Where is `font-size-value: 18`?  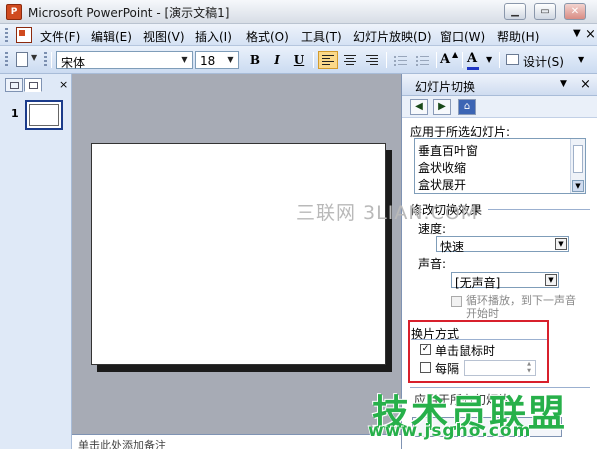
font-size-value: 18 is located at coordinates (208, 61).